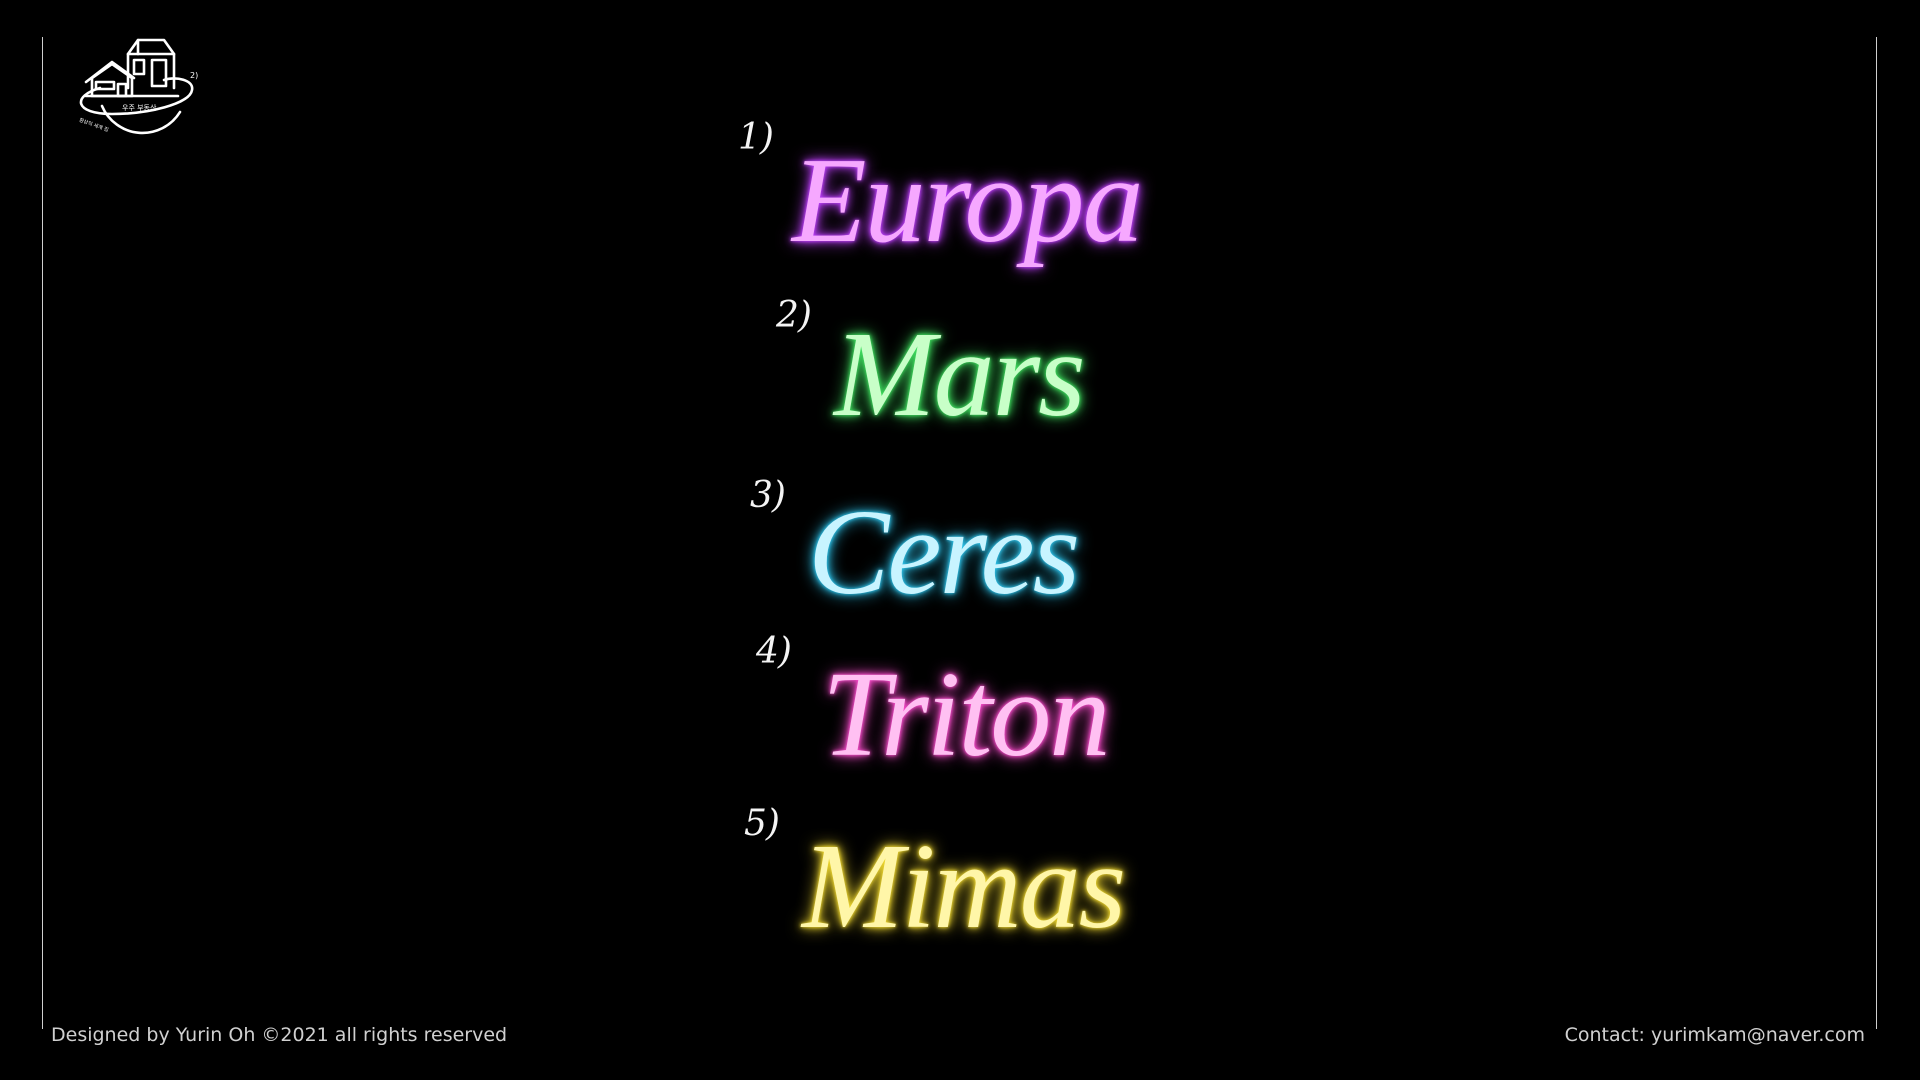 Image resolution: width=1920 pixels, height=1080 pixels. Describe the element at coordinates (774, 651) in the screenshot. I see `planet-number: 4)` at that location.